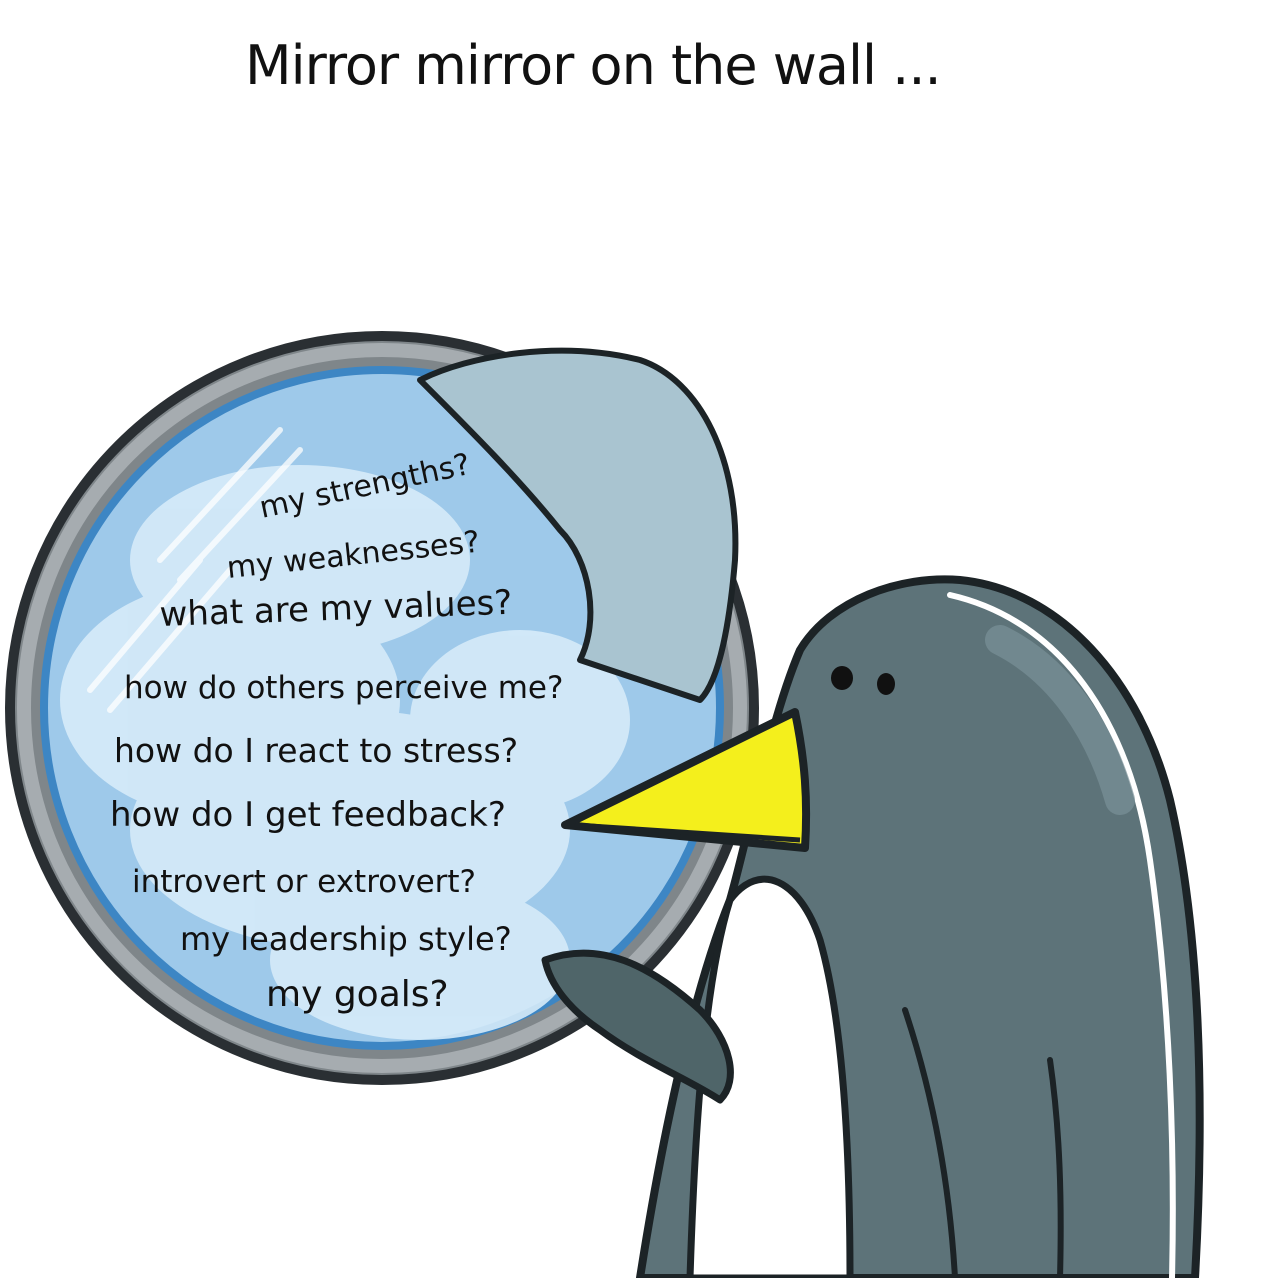  I want to click on question-introvert: introvert or extrovert?, so click(304, 882).